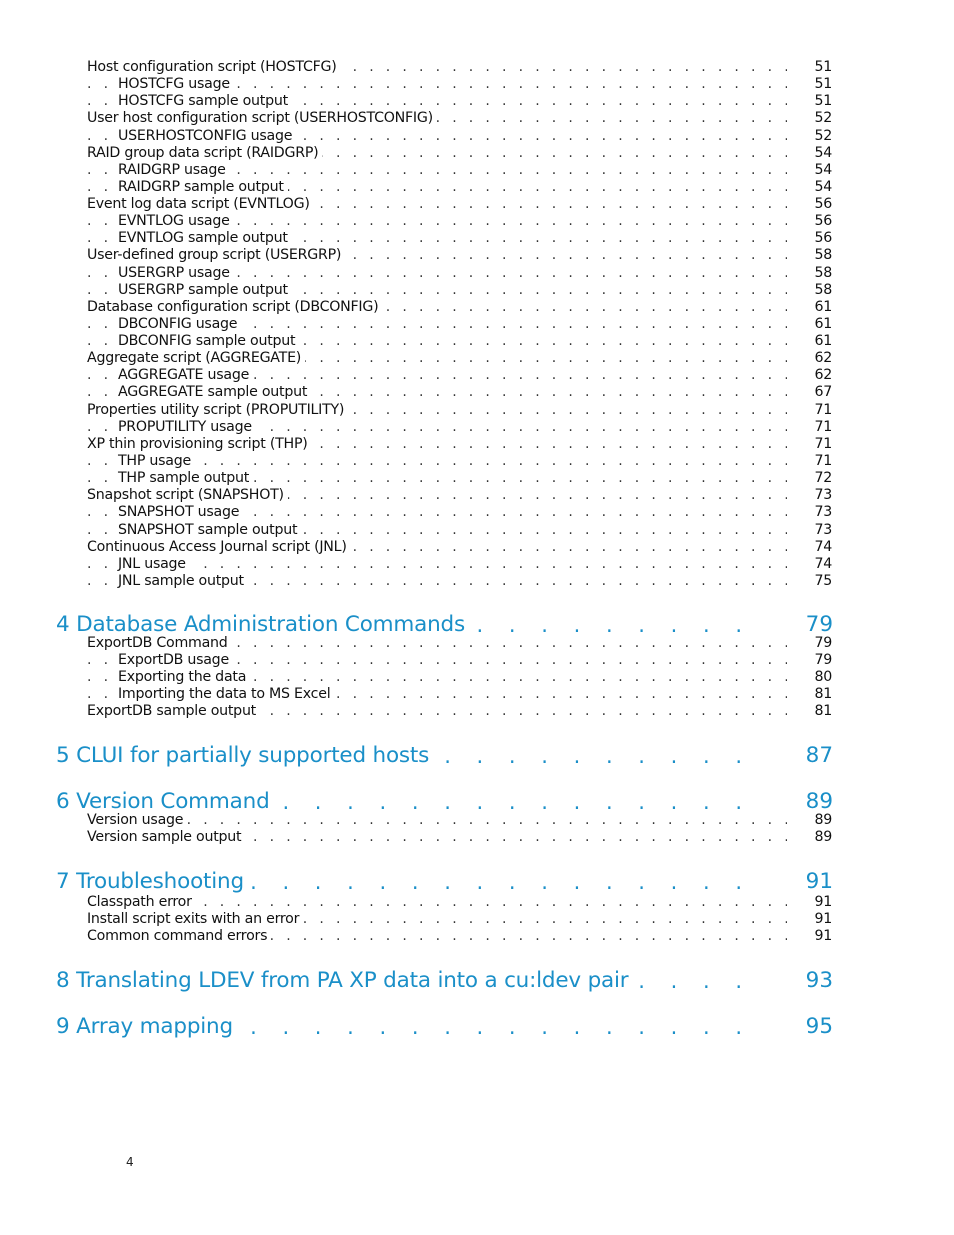  Describe the element at coordinates (152, 882) in the screenshot. I see `toc-entry-title: 7 Troubleshooting` at that location.